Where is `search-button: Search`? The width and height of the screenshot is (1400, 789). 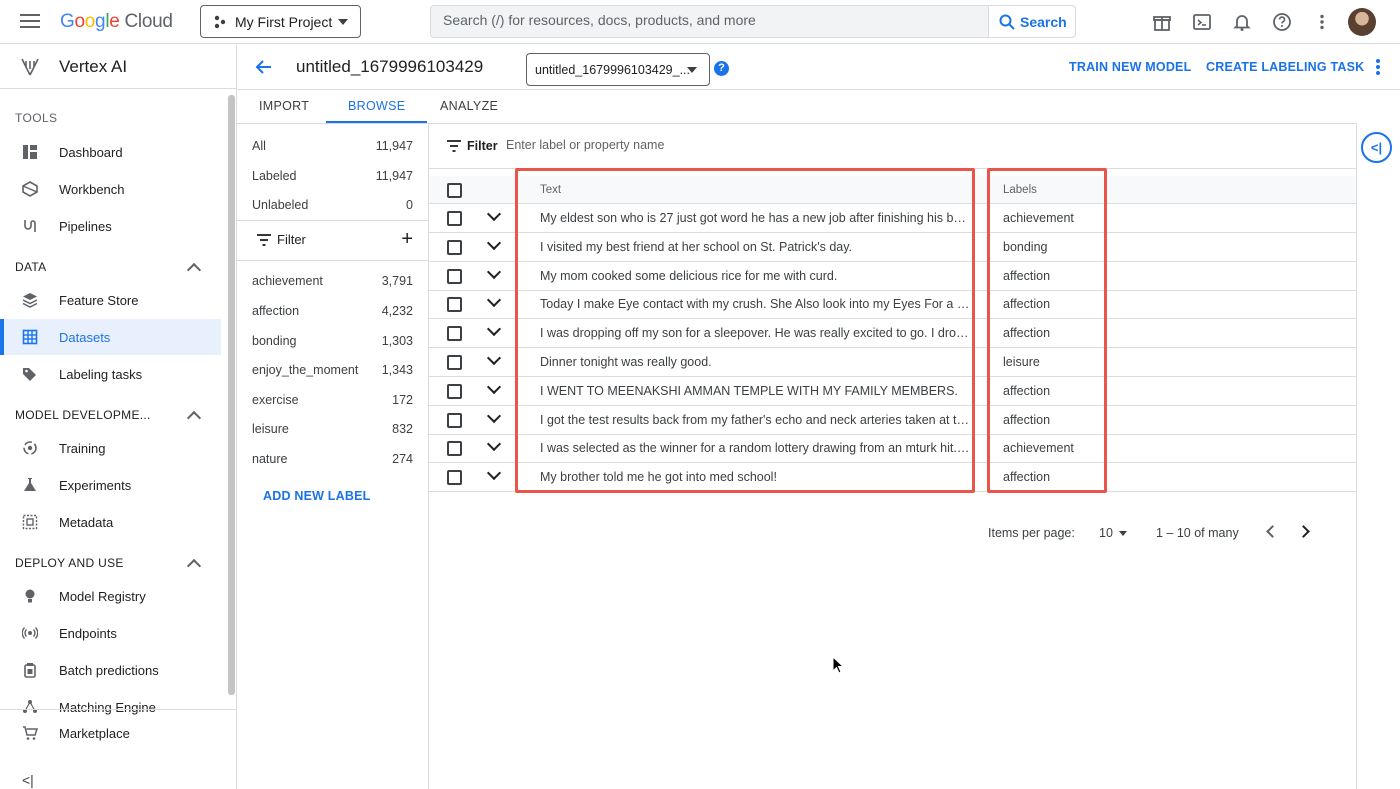 search-button: Search is located at coordinates (1031, 21).